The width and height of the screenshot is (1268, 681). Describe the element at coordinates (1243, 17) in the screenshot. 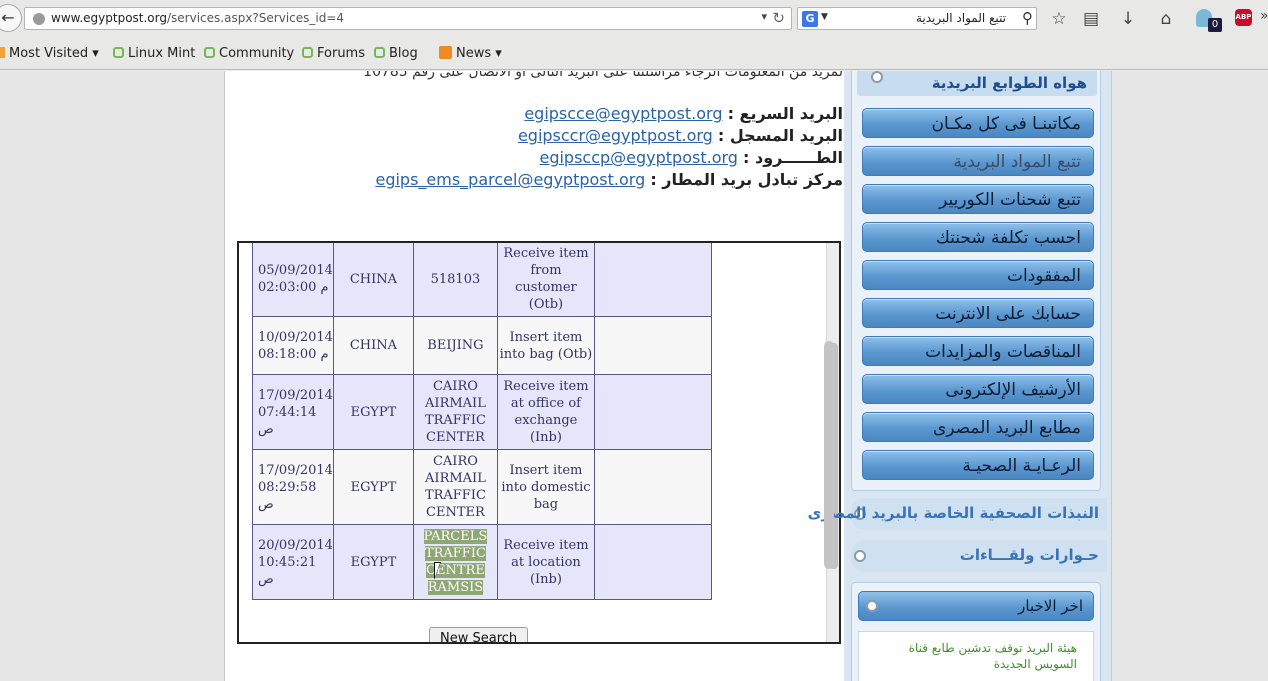

I see `adblock-plus-icon: ABP` at that location.